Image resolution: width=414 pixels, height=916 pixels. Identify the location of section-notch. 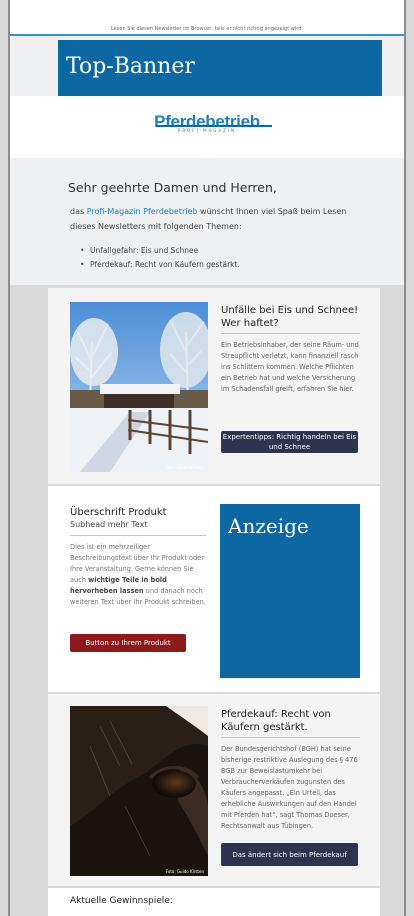
(208, 154).